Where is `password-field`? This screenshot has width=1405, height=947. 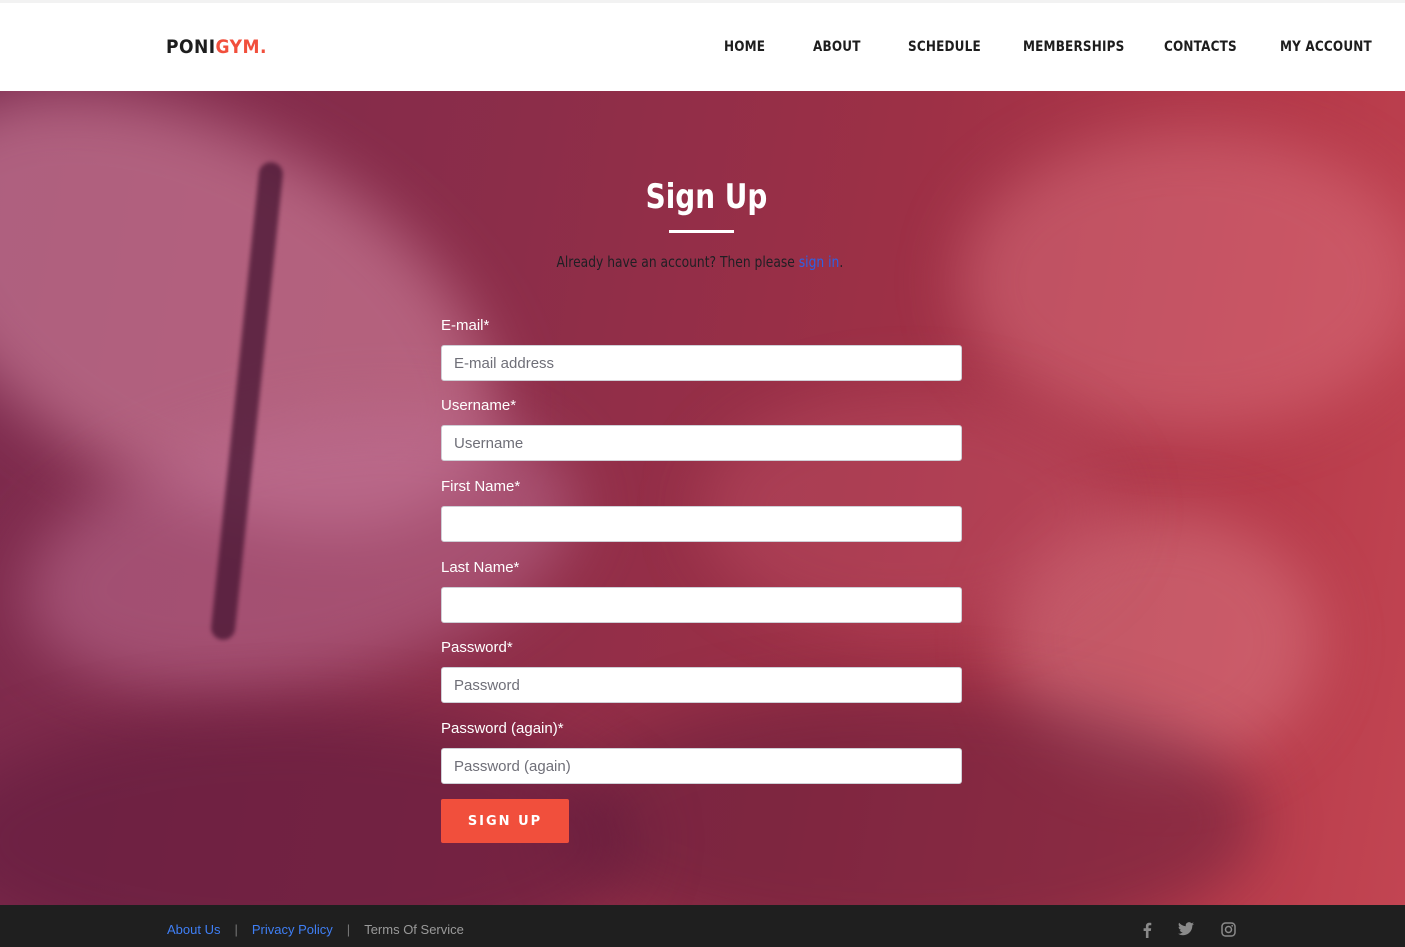 password-field is located at coordinates (701, 685).